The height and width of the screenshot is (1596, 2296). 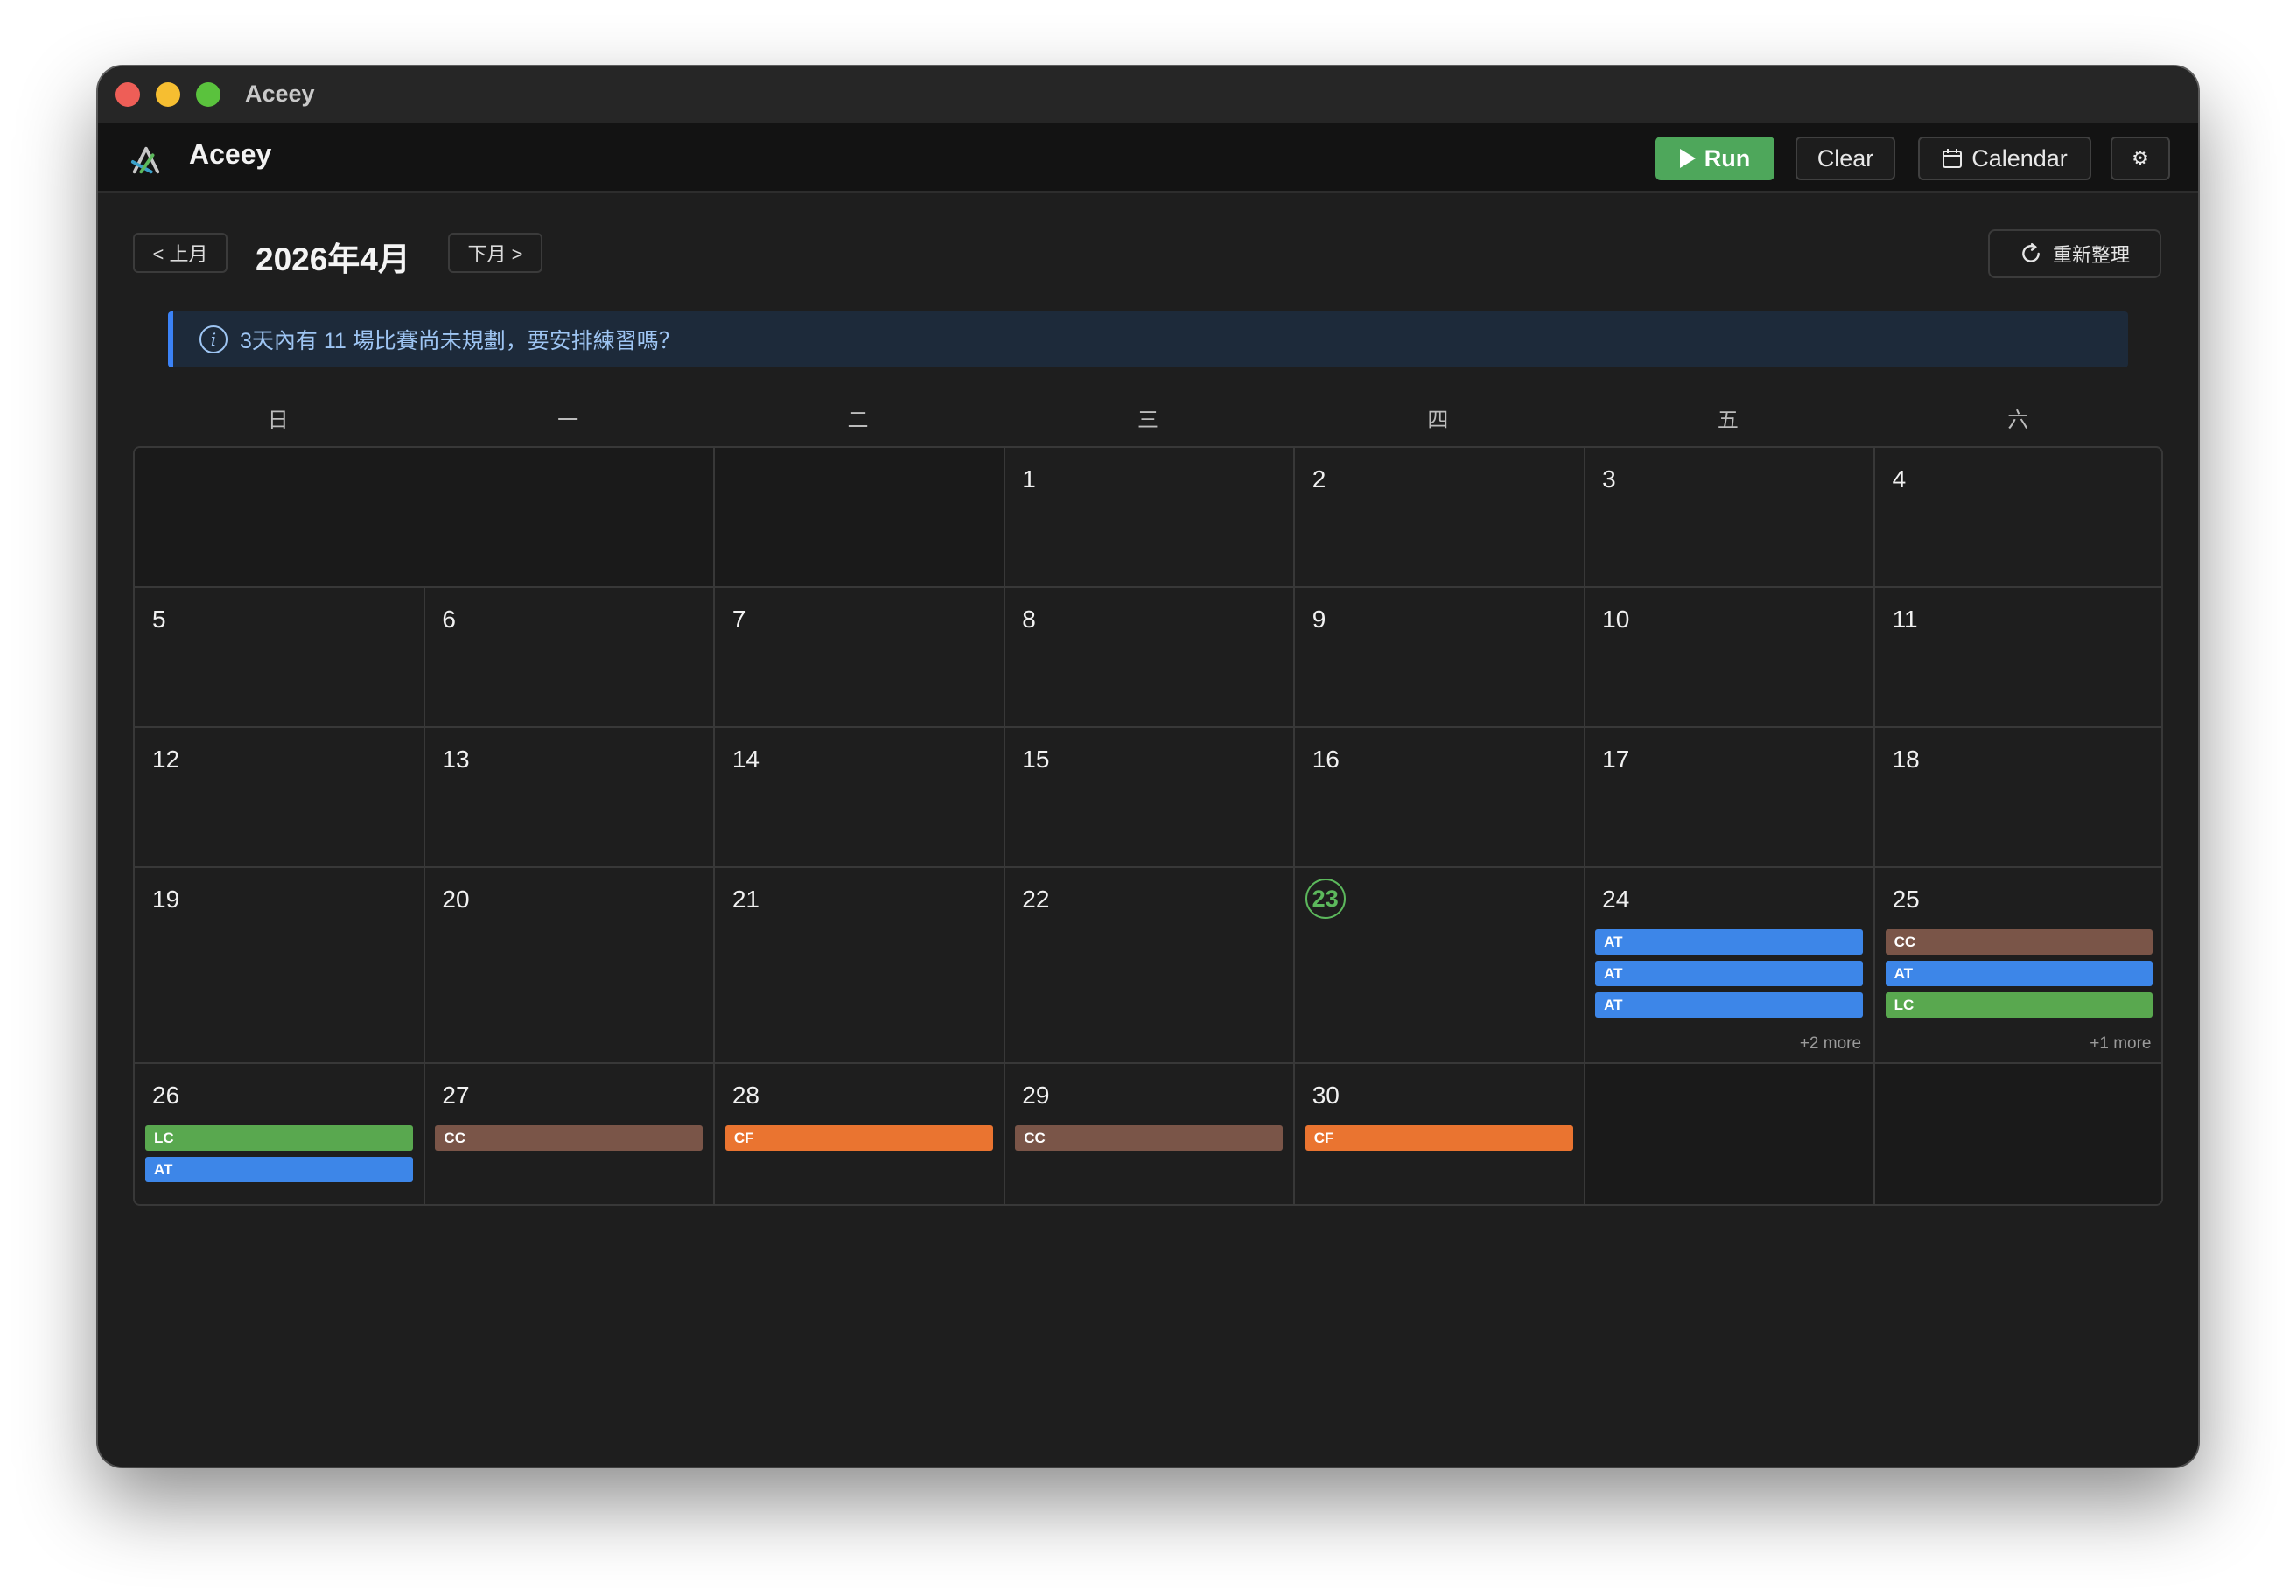 What do you see at coordinates (746, 759) in the screenshot?
I see `day-number: 14` at bounding box center [746, 759].